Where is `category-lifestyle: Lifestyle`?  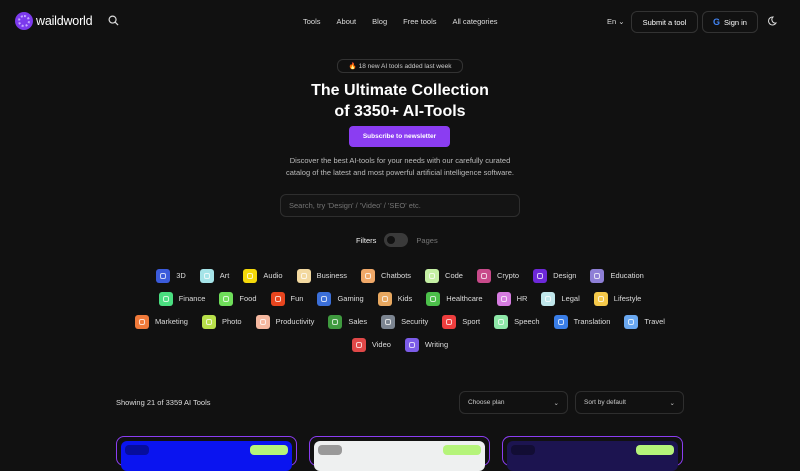 category-lifestyle: Lifestyle is located at coordinates (617, 298).